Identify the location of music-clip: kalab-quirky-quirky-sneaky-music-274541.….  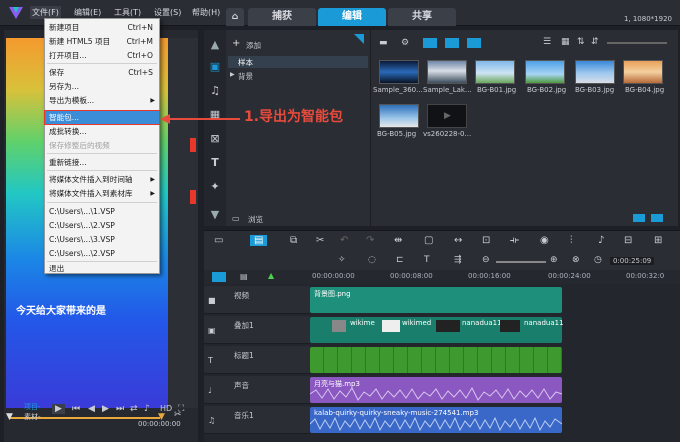
(436, 420).